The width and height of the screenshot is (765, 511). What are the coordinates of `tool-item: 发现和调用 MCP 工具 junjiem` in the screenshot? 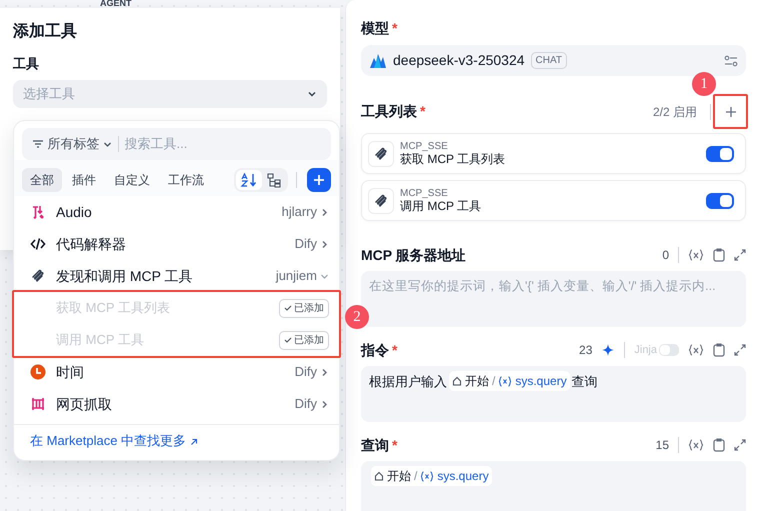 It's located at (176, 276).